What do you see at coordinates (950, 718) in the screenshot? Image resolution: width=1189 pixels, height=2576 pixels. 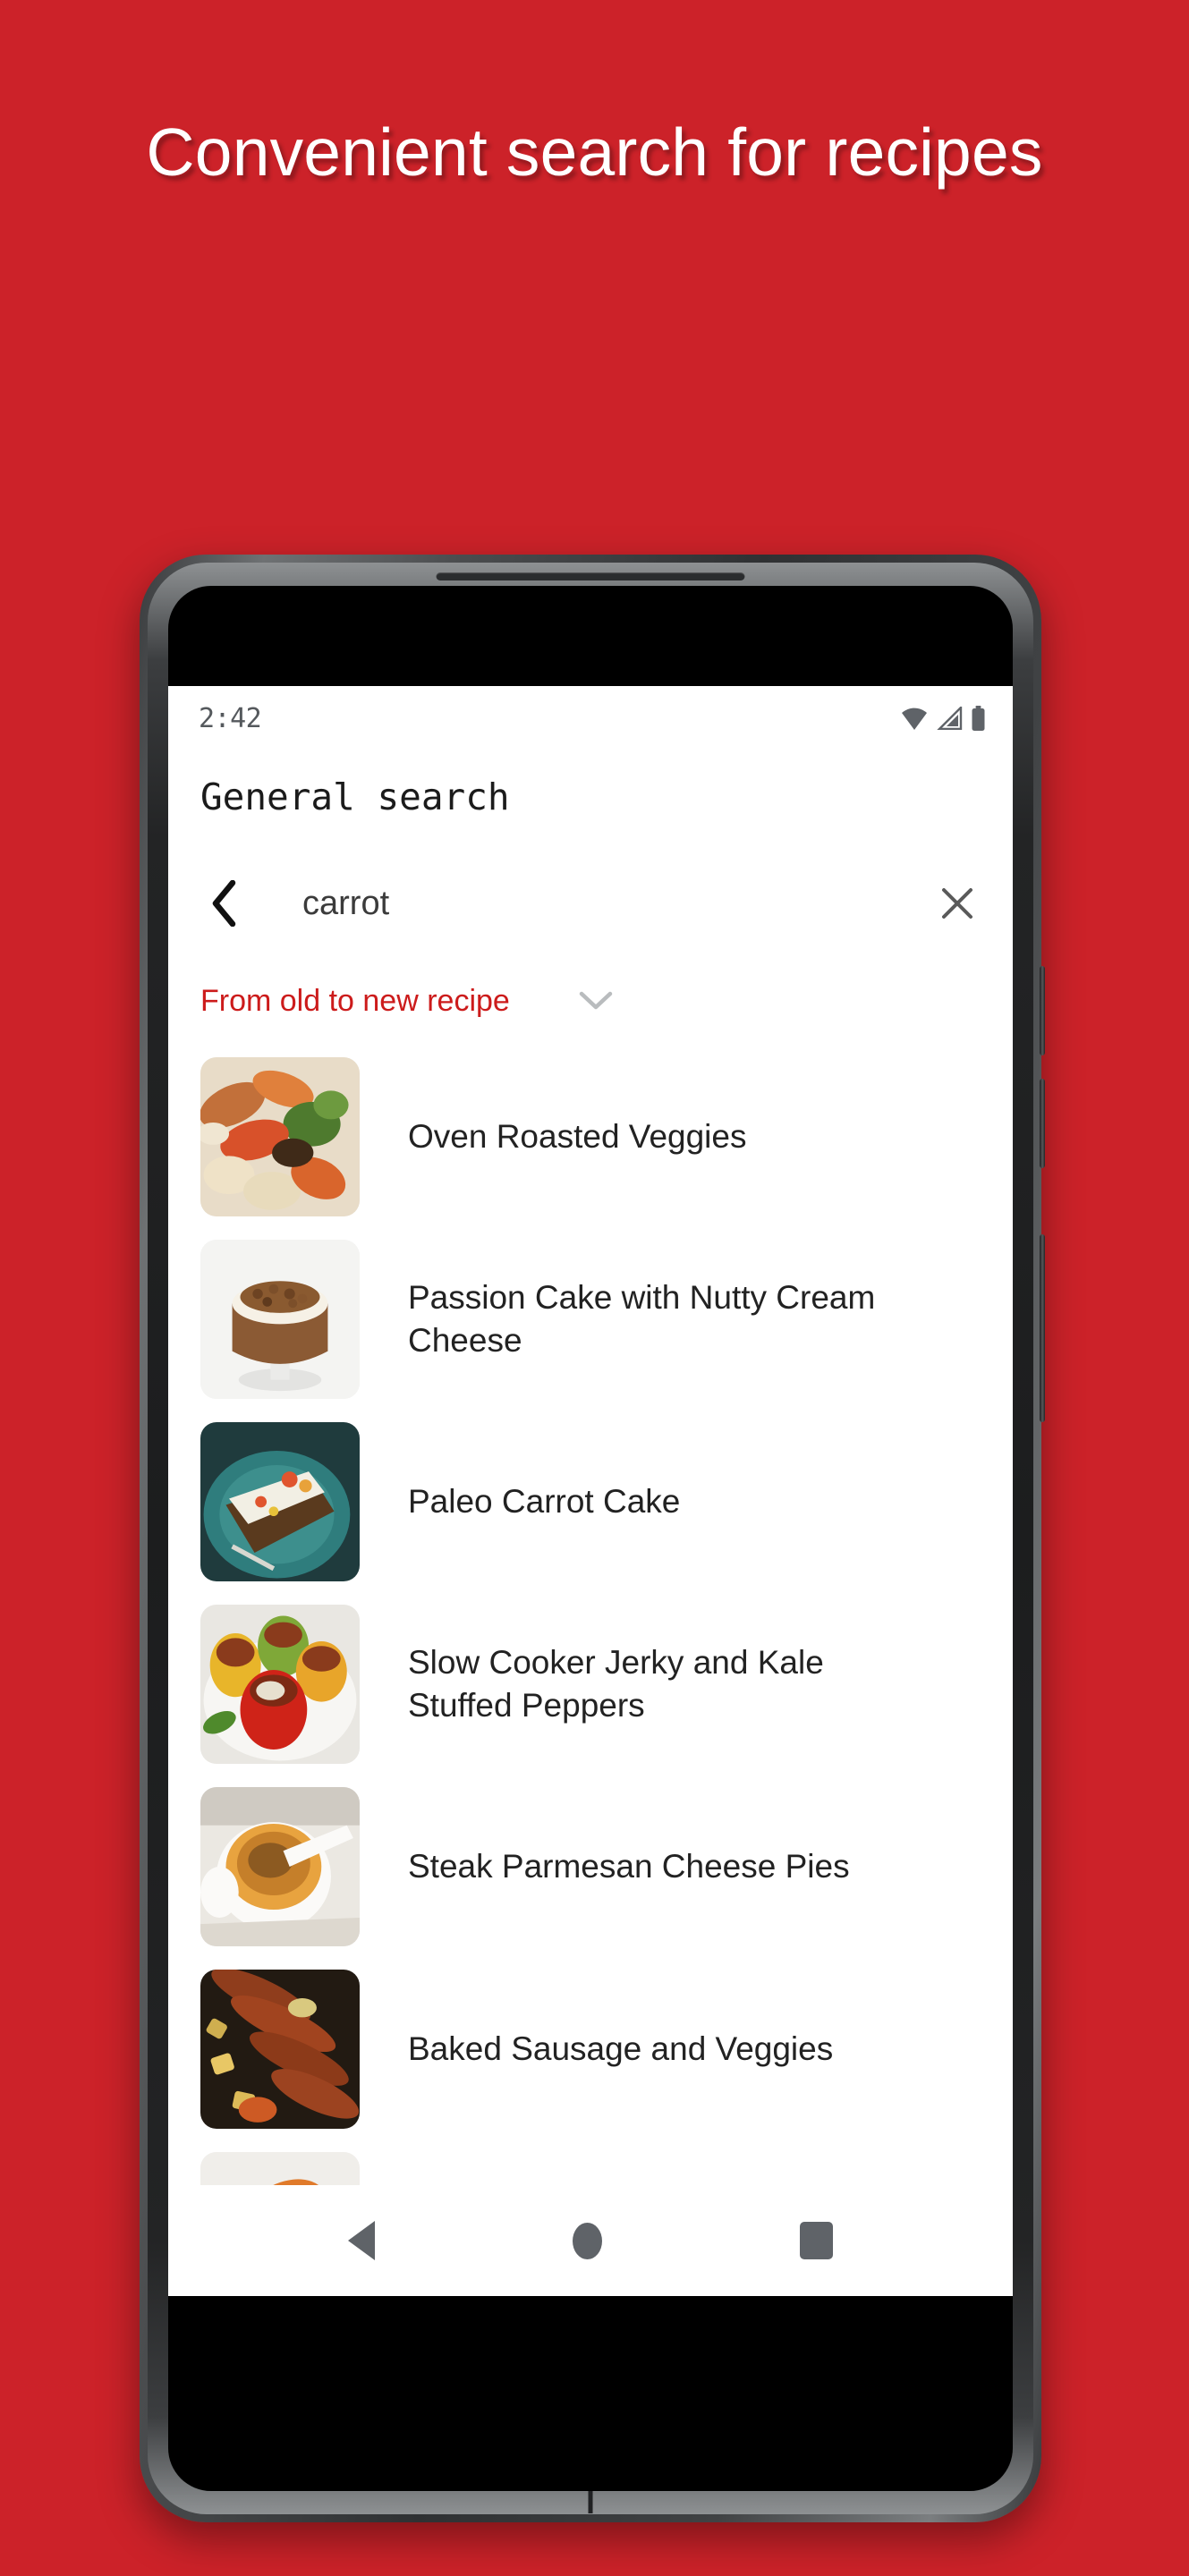 I see `signal-icon` at bounding box center [950, 718].